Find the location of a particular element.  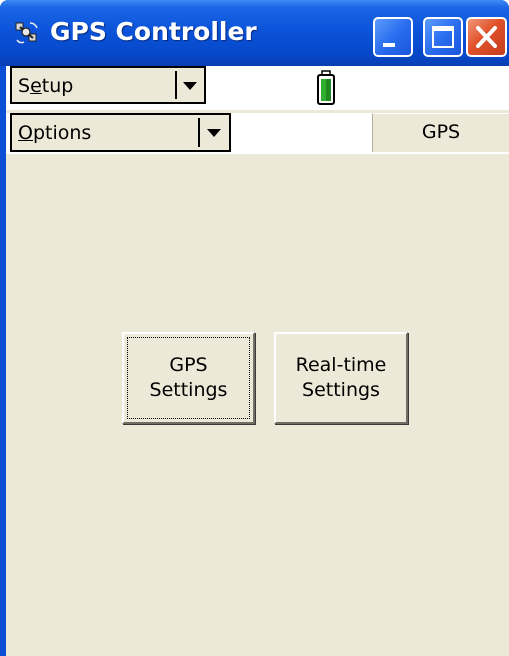

gps-settings-button: GPS Settings is located at coordinates (188, 378).